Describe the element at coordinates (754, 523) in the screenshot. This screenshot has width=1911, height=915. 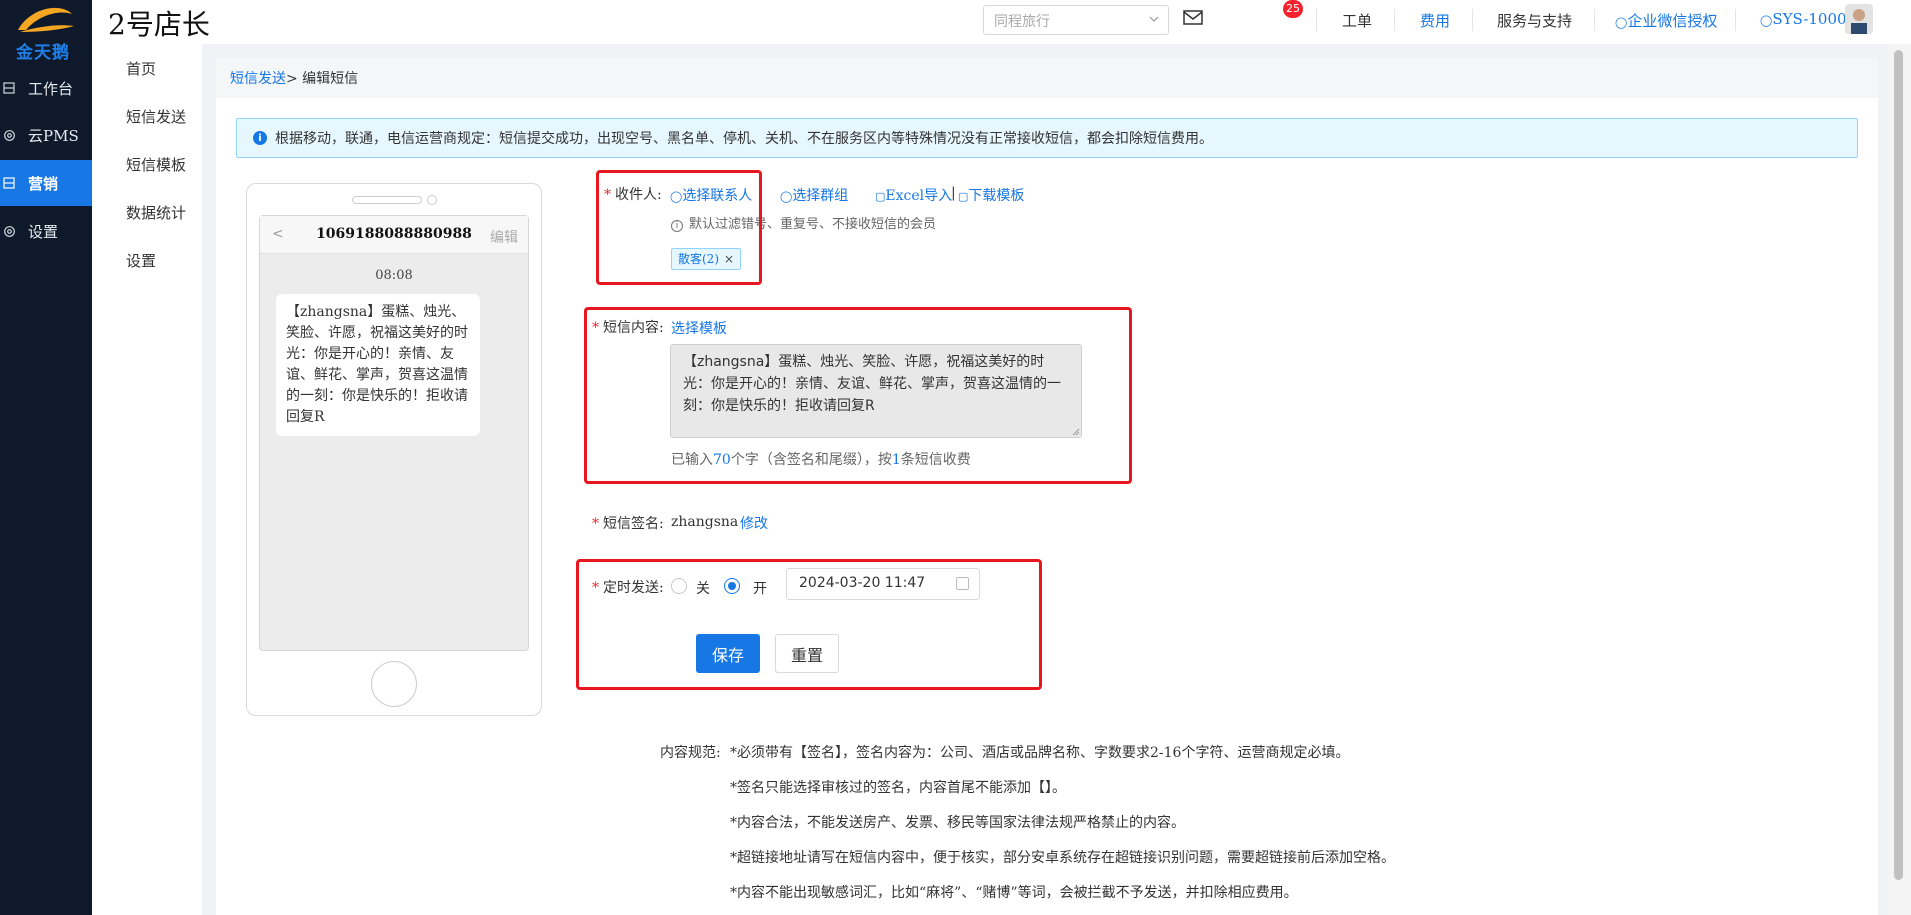
I see `modify-signature-link: 修改` at that location.